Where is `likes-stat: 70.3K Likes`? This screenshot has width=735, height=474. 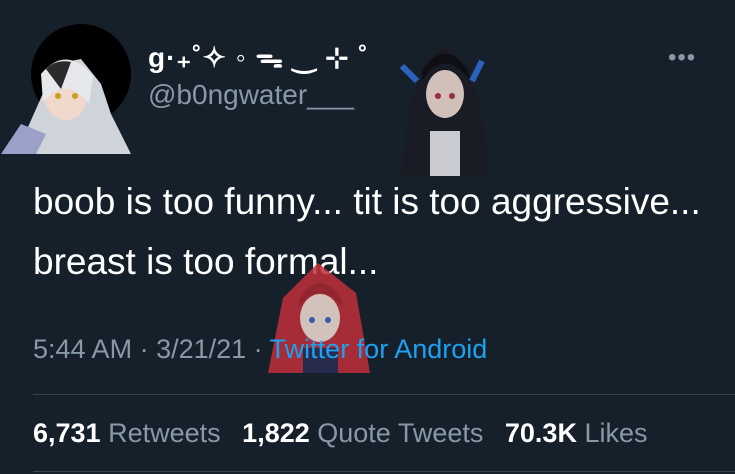 likes-stat: 70.3K Likes is located at coordinates (576, 433).